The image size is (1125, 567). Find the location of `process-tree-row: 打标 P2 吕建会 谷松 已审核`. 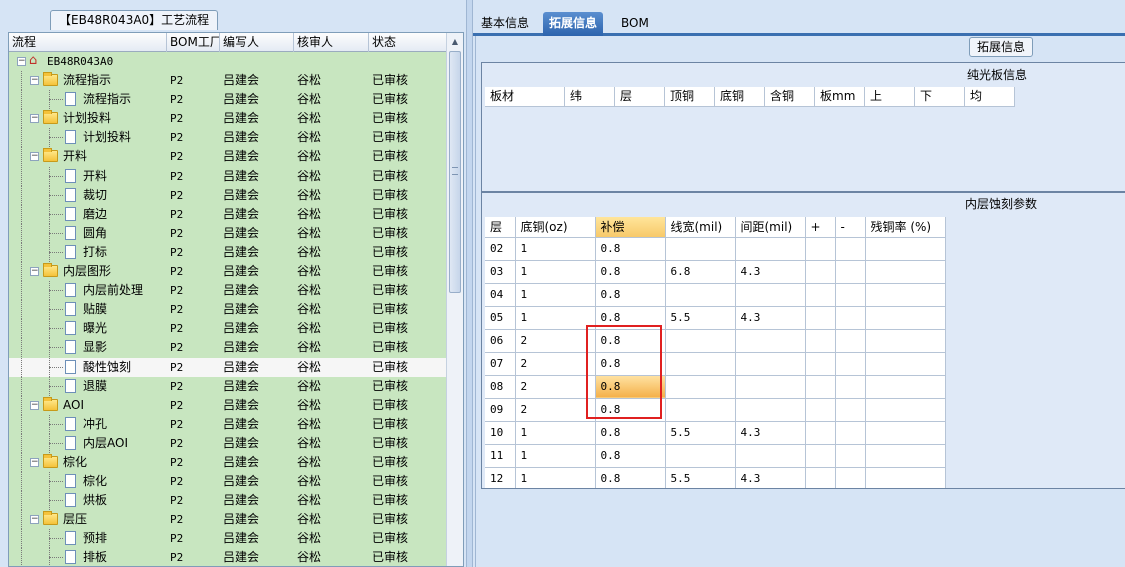

process-tree-row: 打标 P2 吕建会 谷松 已审核 is located at coordinates (228, 252).